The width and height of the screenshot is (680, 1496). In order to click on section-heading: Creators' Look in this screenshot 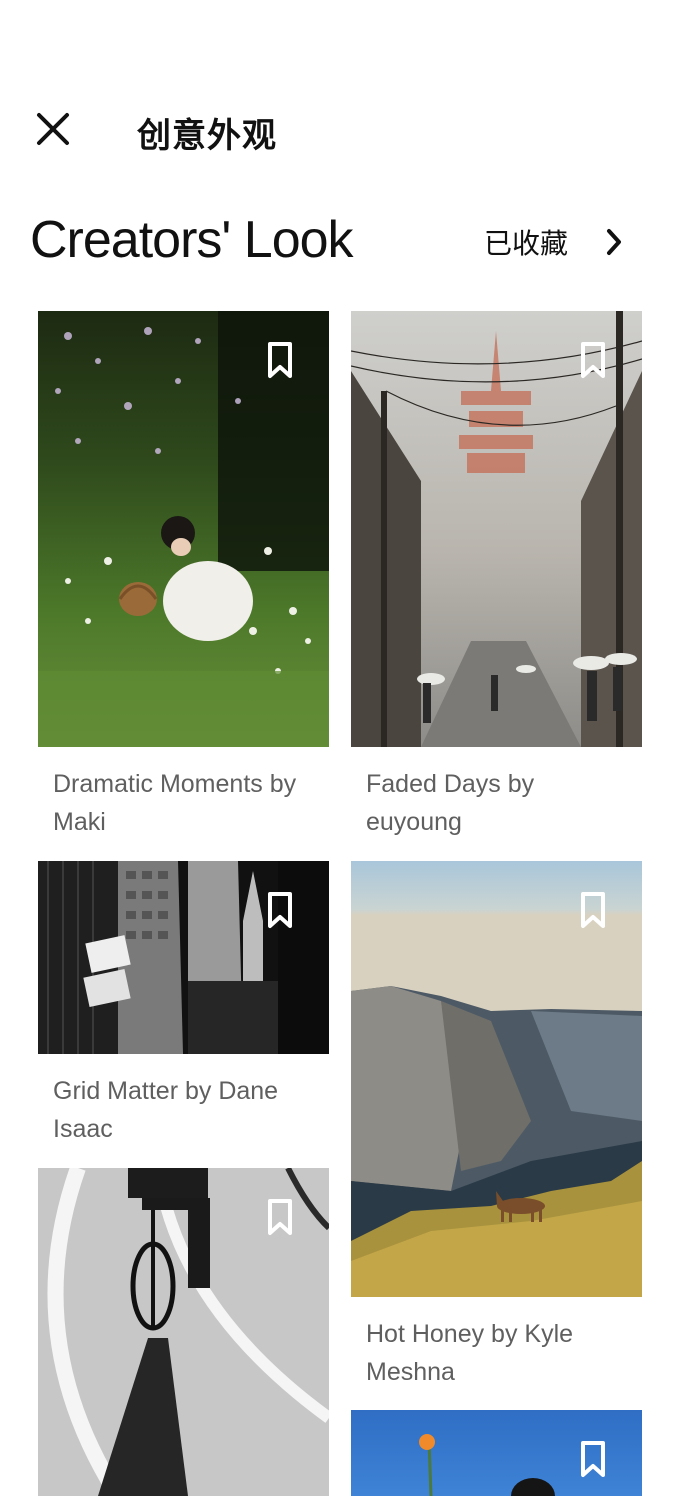, I will do `click(192, 240)`.